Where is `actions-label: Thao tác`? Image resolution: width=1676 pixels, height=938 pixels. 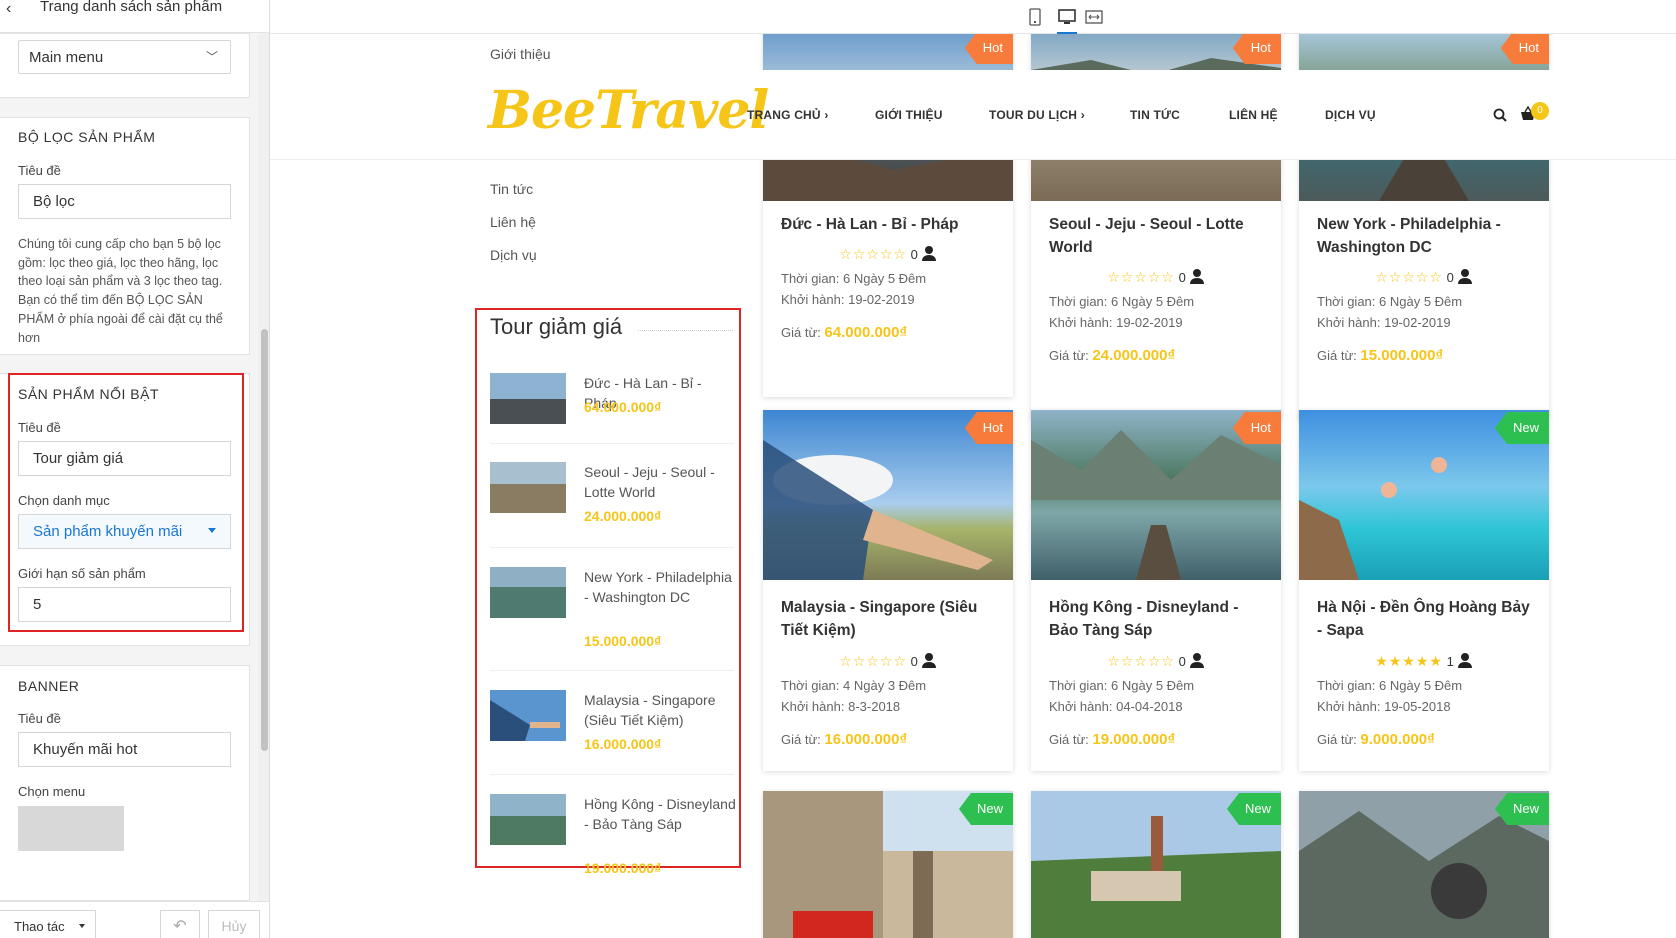 actions-label: Thao tác is located at coordinates (39, 926).